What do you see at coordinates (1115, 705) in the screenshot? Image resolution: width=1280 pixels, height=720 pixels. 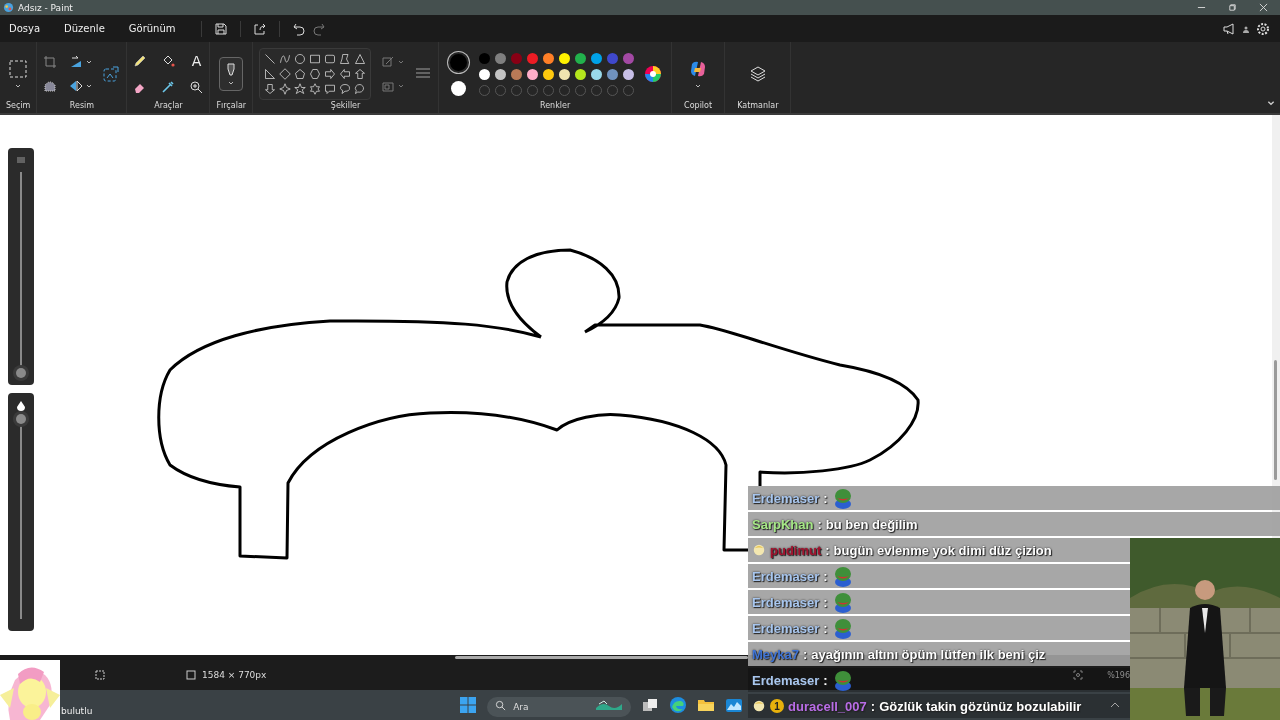 I see `chevron-up-icon` at bounding box center [1115, 705].